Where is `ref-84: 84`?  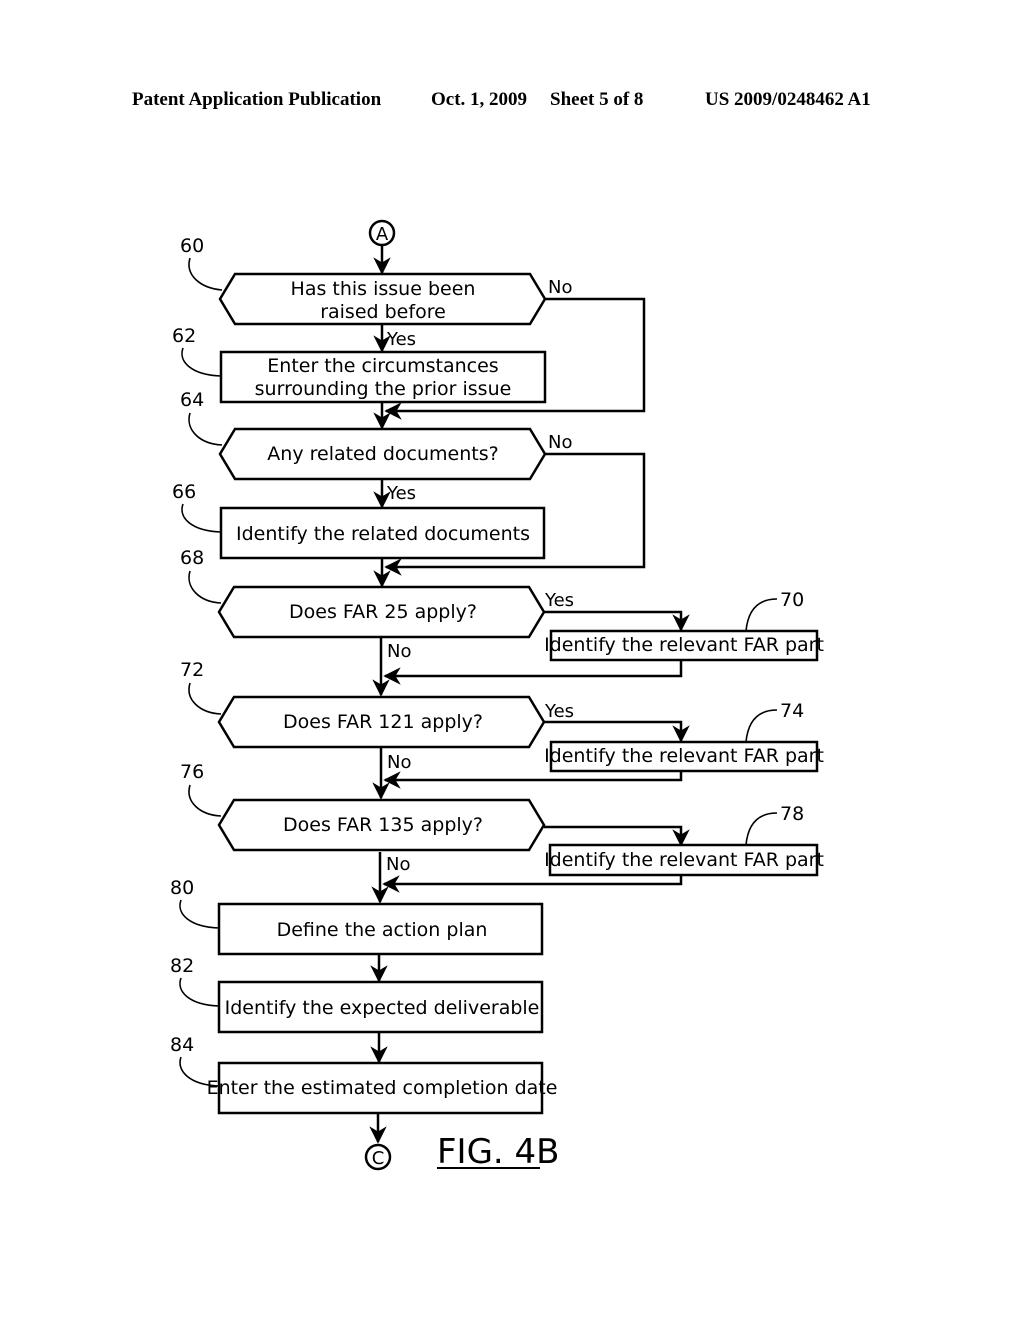
ref-84: 84 is located at coordinates (182, 1045).